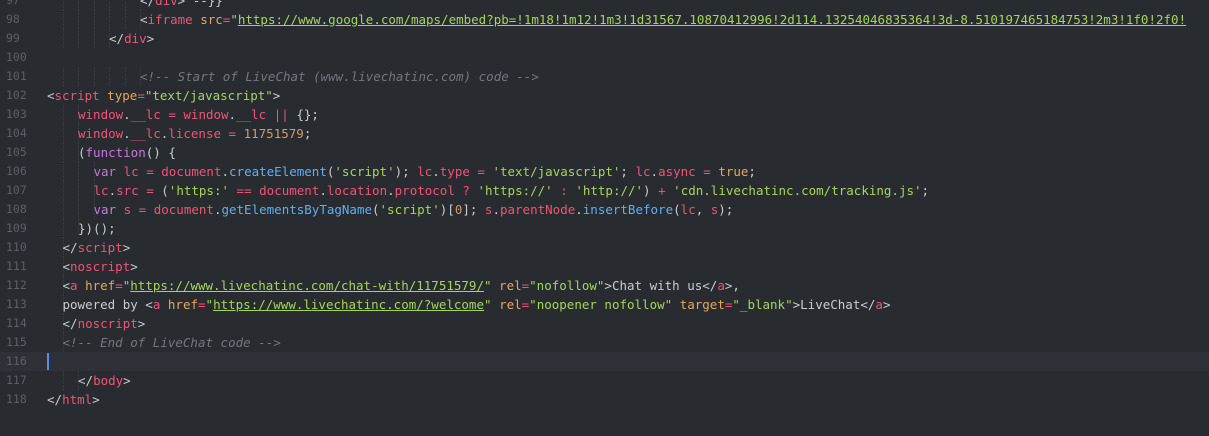 The width and height of the screenshot is (1209, 436). Describe the element at coordinates (830, 304) in the screenshot. I see `token-plain: LiveChat` at that location.